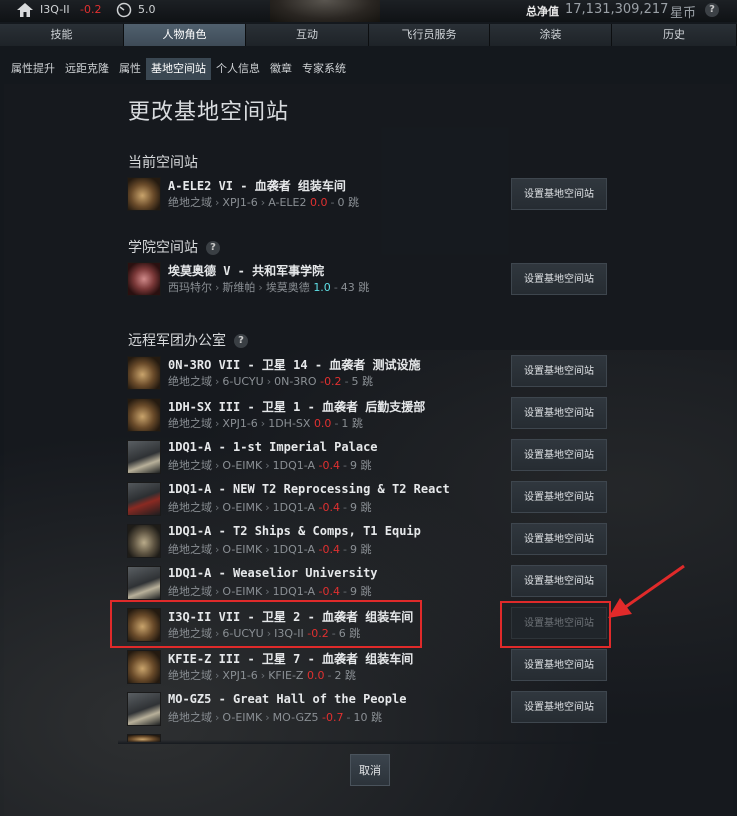  I want to click on station-route: 绝地之域 › O-EIMK › MO-GZ5 -0.7-10 跳, so click(275, 717).